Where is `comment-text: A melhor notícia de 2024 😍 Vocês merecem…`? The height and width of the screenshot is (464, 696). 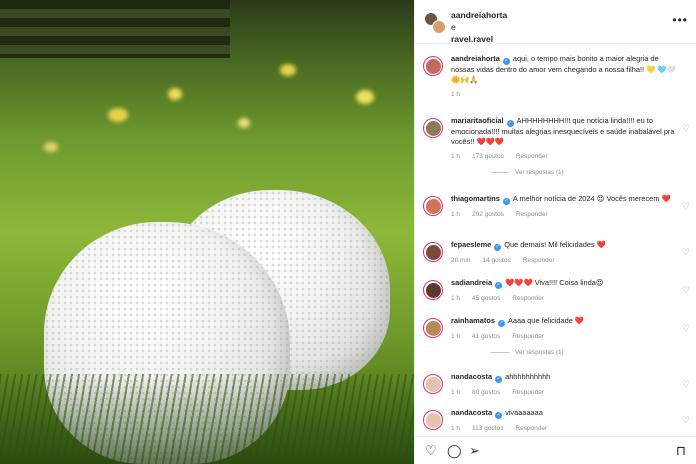 comment-text: A melhor notícia de 2024 😍 Vocês merecem… is located at coordinates (591, 198).